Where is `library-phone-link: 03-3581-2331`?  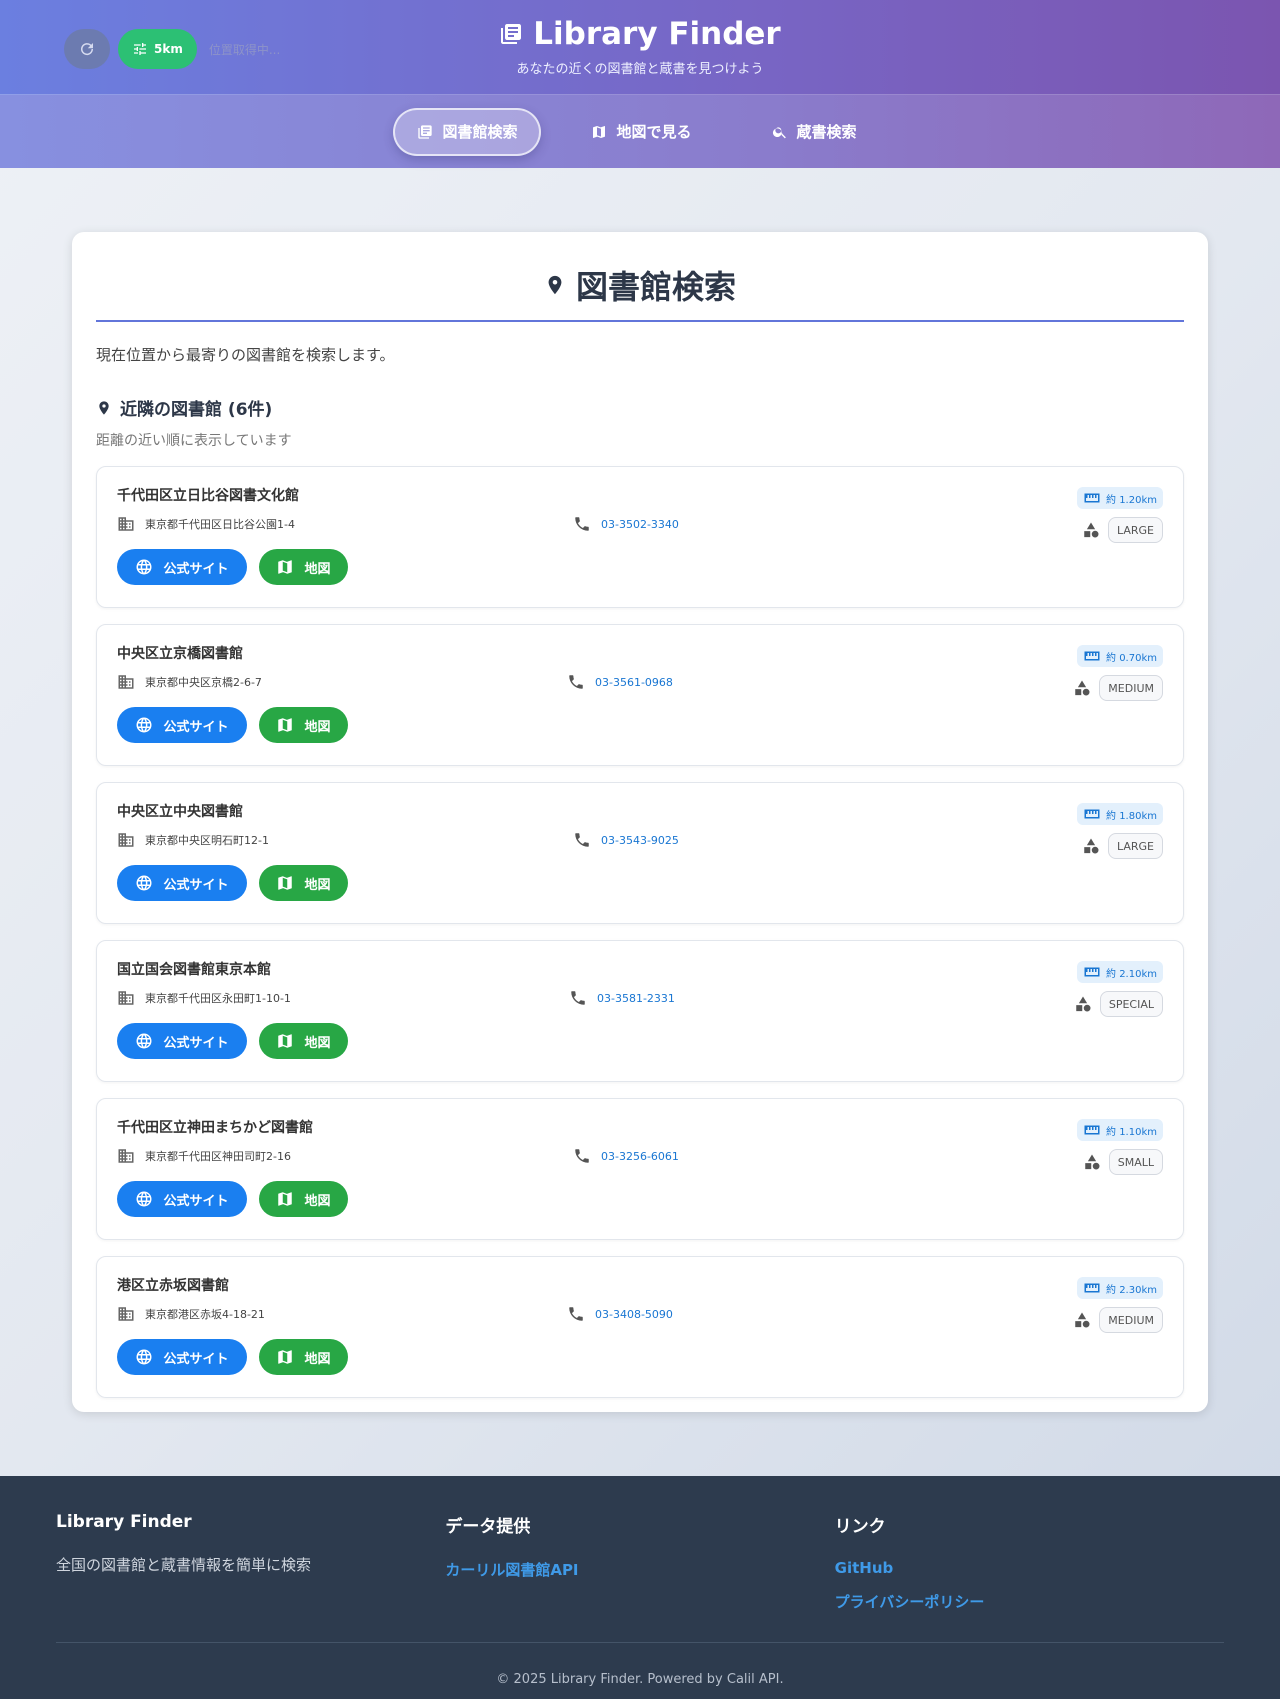 library-phone-link: 03-3581-2331 is located at coordinates (622, 998).